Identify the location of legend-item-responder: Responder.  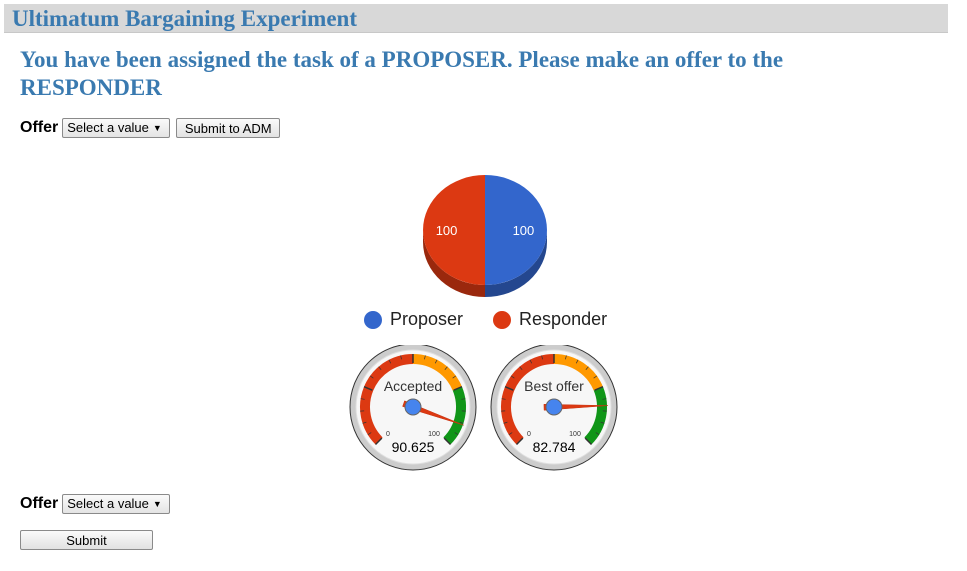
(550, 319).